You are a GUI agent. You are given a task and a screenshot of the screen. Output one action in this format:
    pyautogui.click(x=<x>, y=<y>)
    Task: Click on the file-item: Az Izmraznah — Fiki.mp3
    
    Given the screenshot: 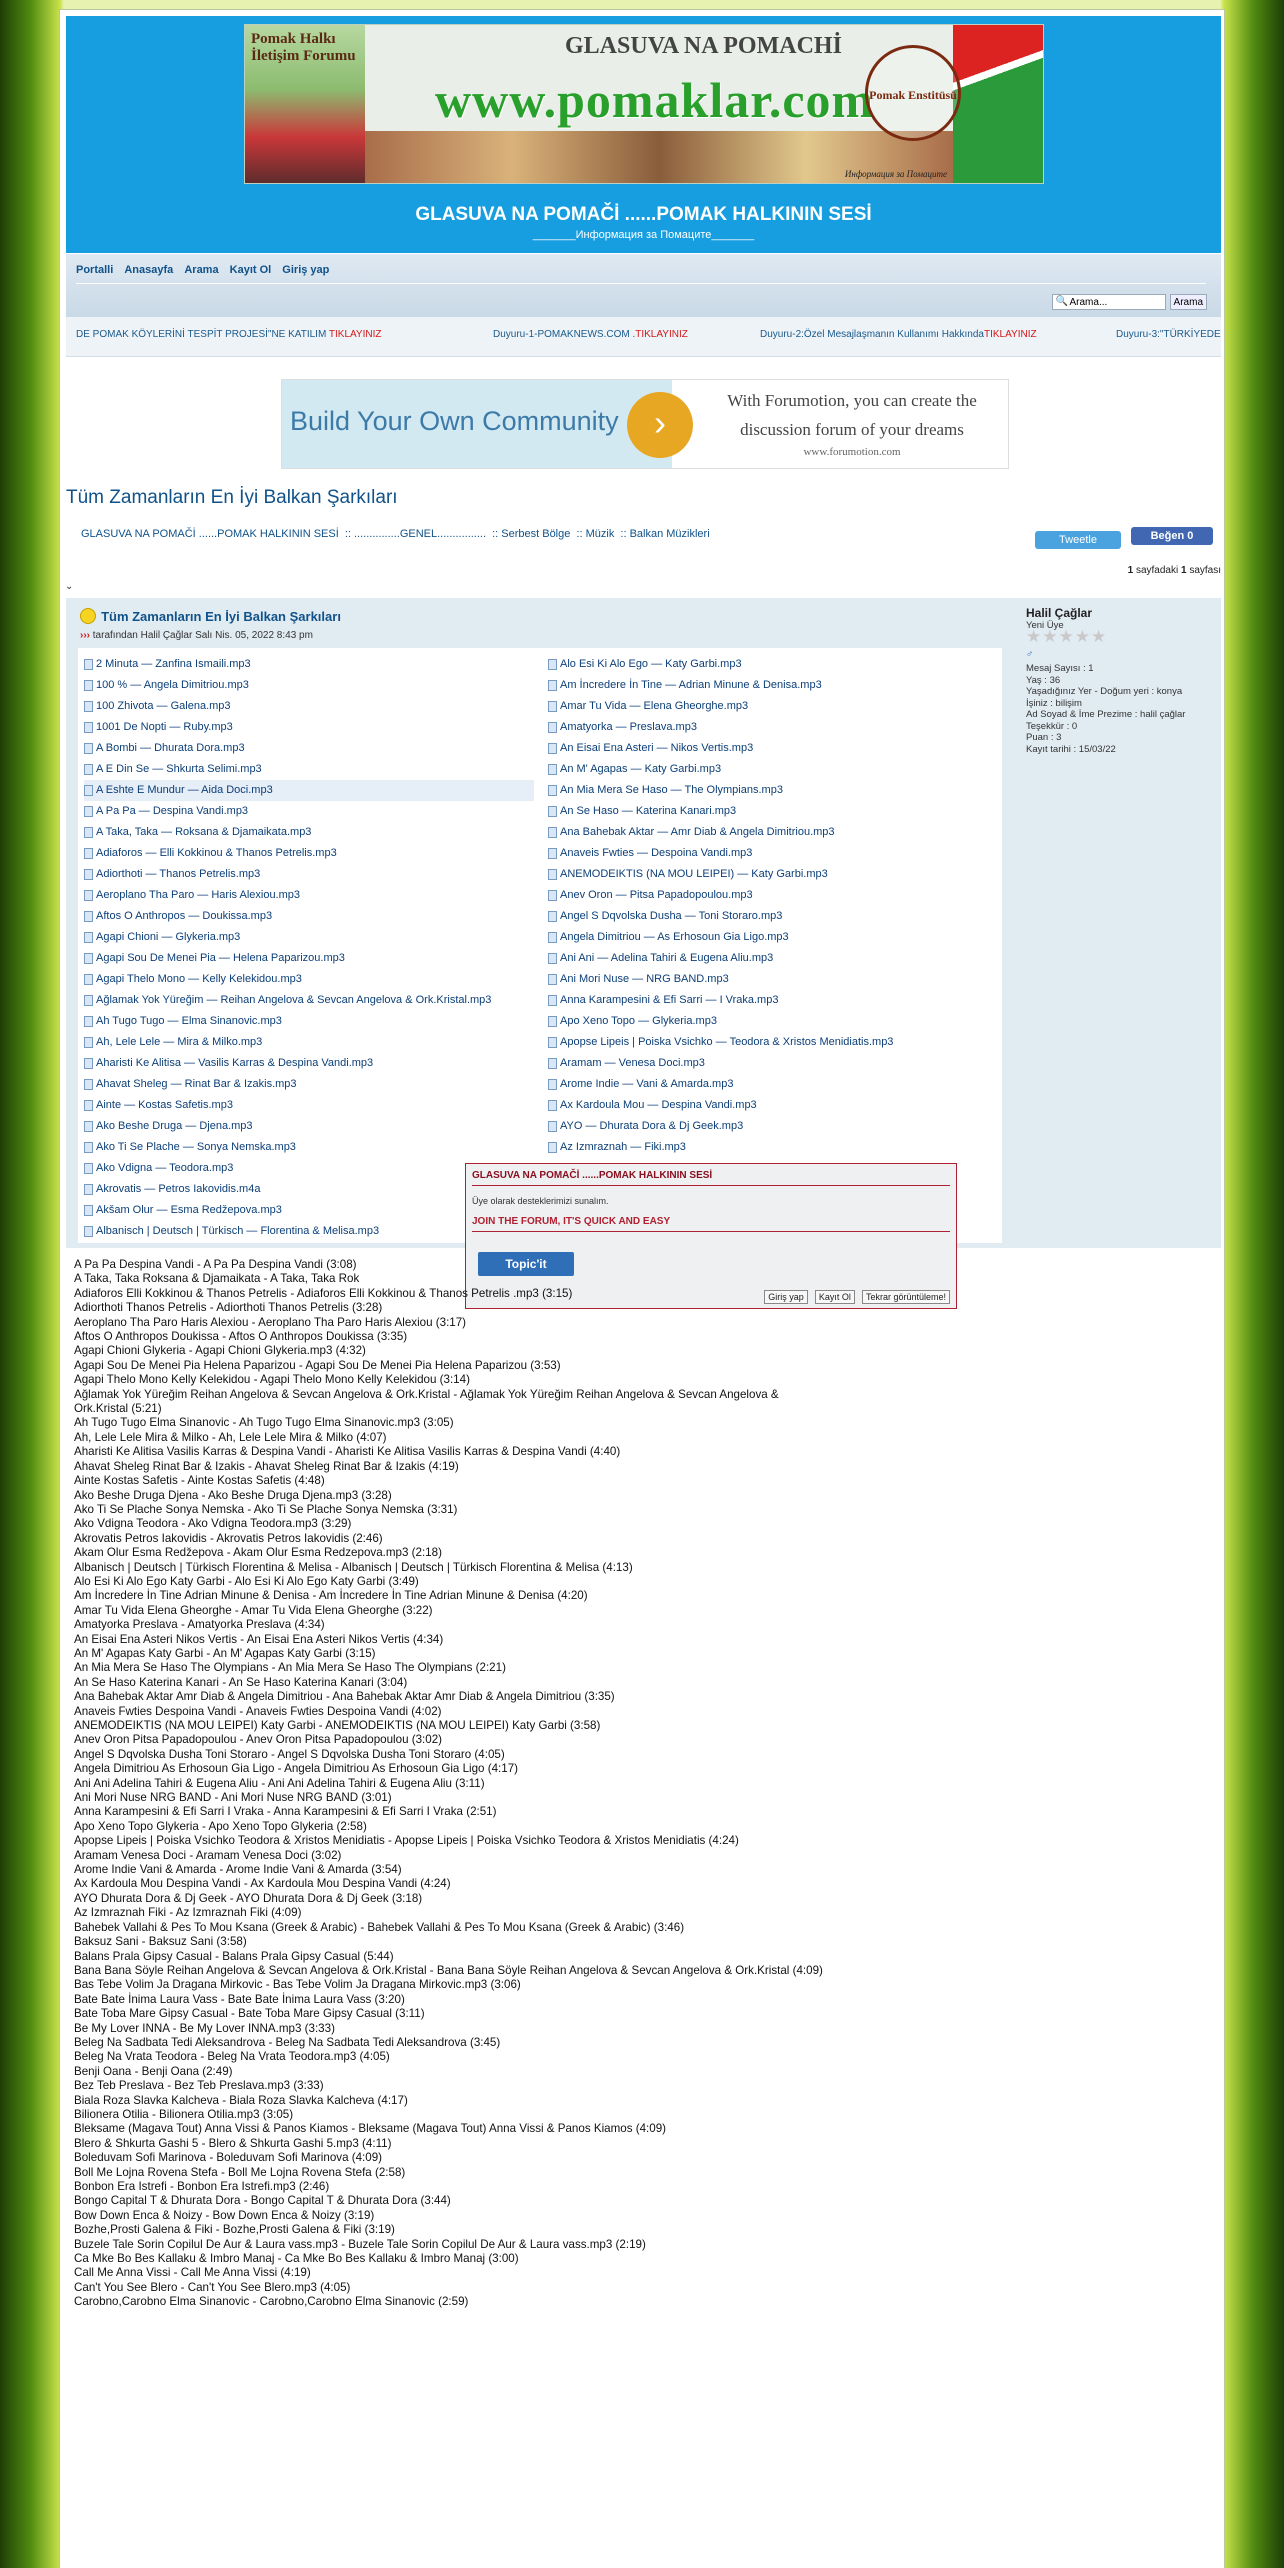 What is the action you would take?
    pyautogui.click(x=773, y=1147)
    